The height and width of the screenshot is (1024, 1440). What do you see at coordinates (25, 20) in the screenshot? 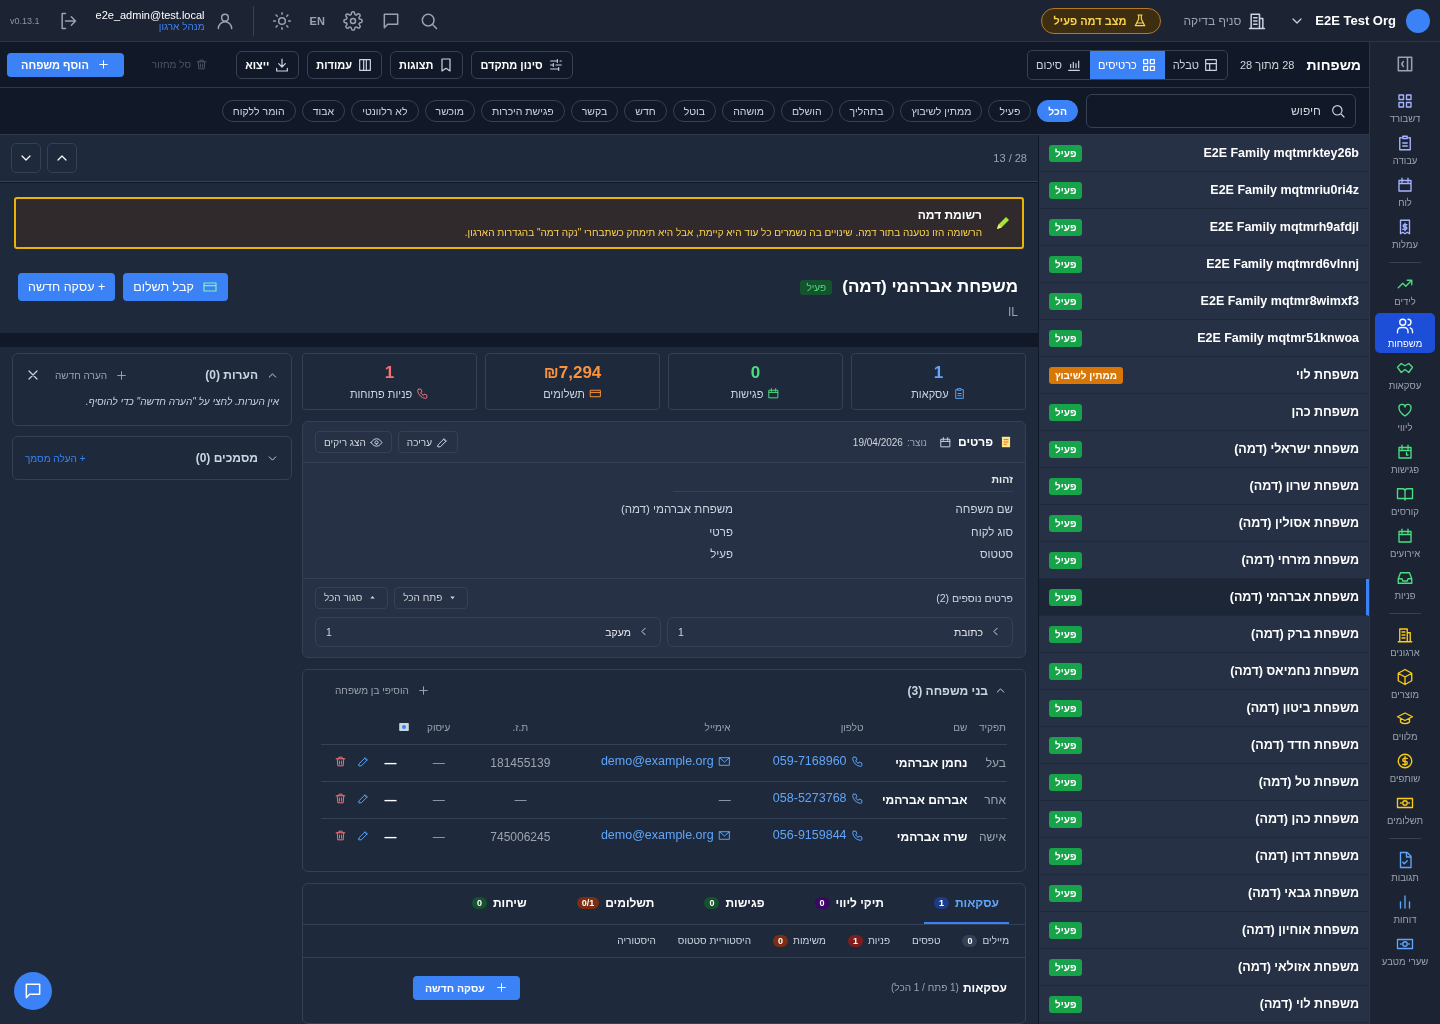
I see `version-label: v0.13.1` at bounding box center [25, 20].